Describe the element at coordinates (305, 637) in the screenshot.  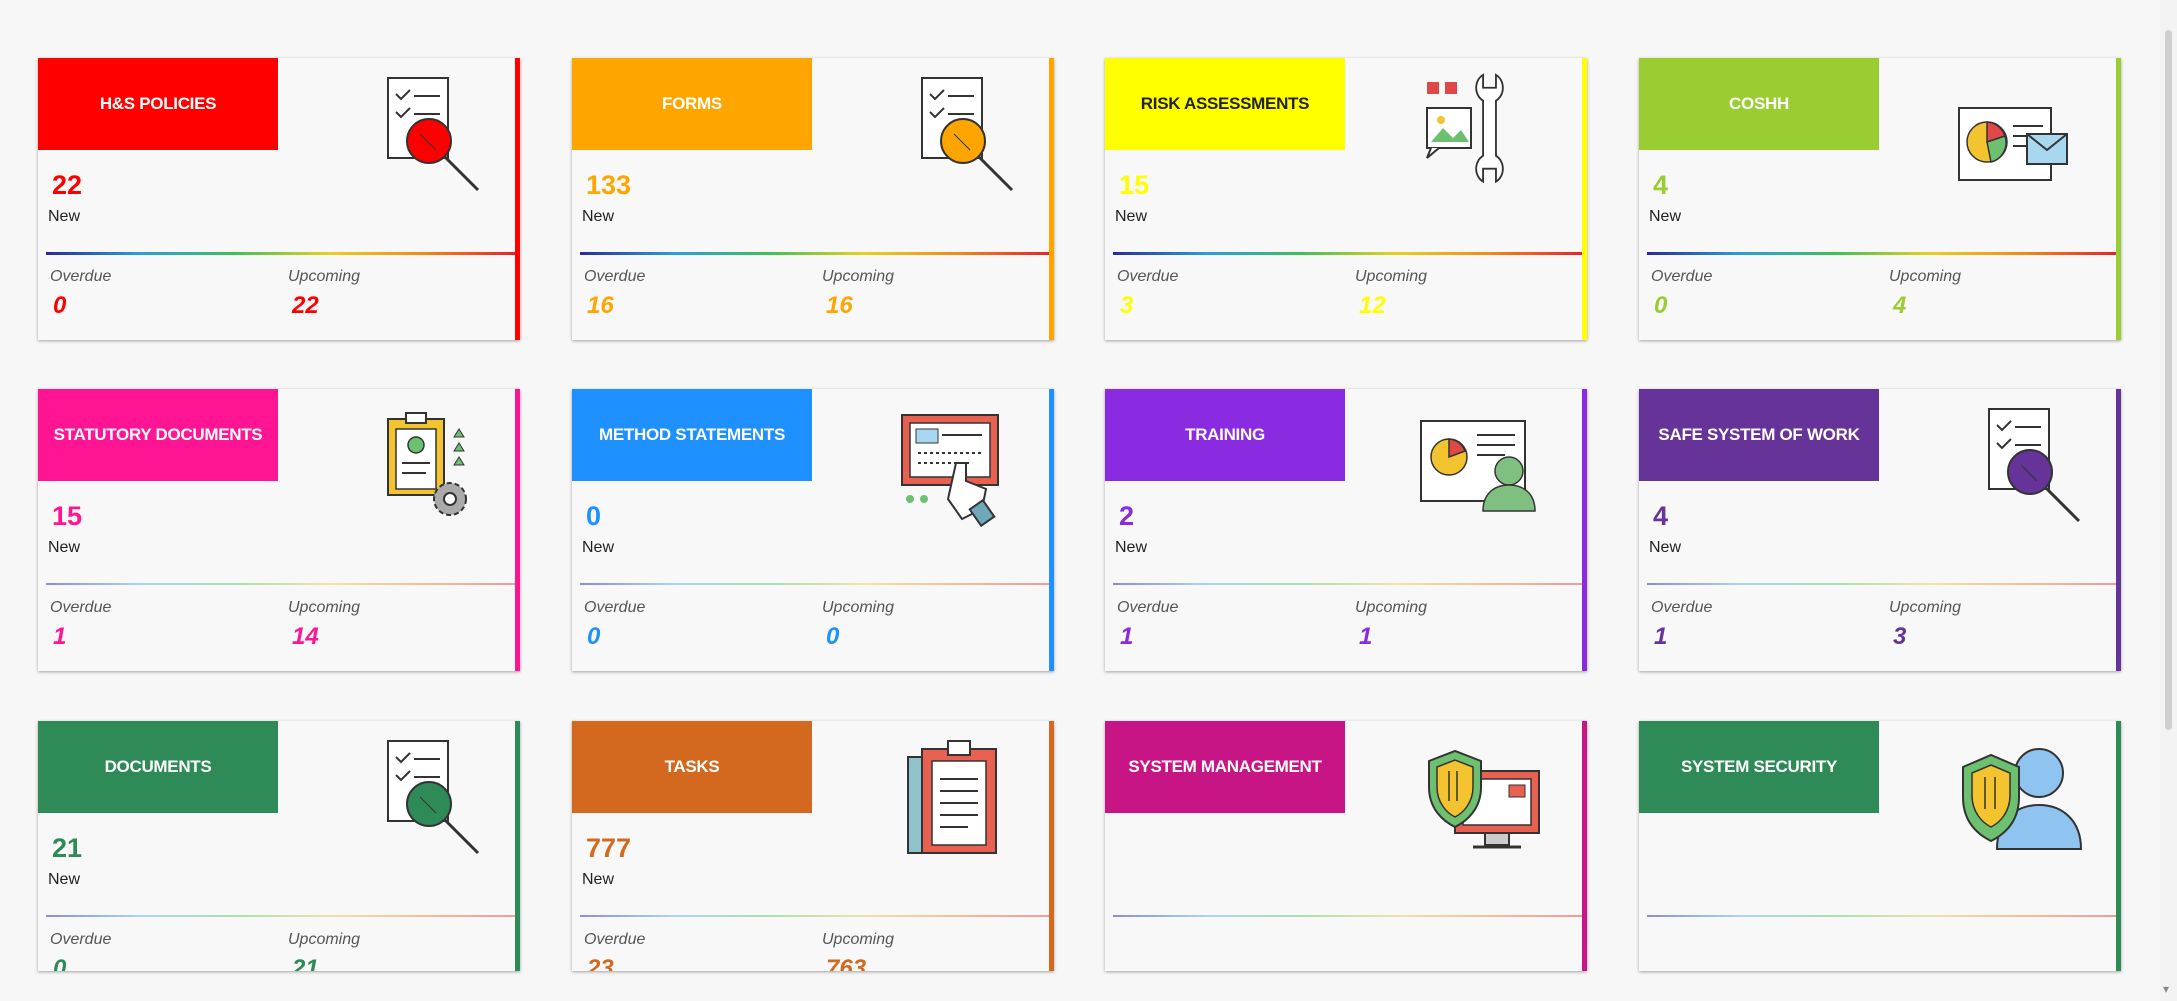
I see `upcoming-value: 14` at that location.